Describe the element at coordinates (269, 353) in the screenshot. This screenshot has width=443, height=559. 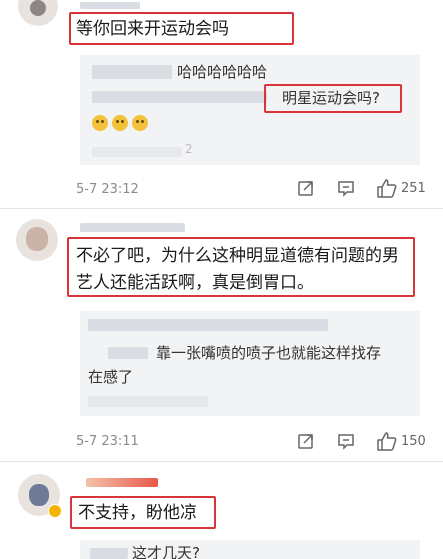
I see `reply-text: 靠一张嘴喷的喷子也就能这样找存` at that location.